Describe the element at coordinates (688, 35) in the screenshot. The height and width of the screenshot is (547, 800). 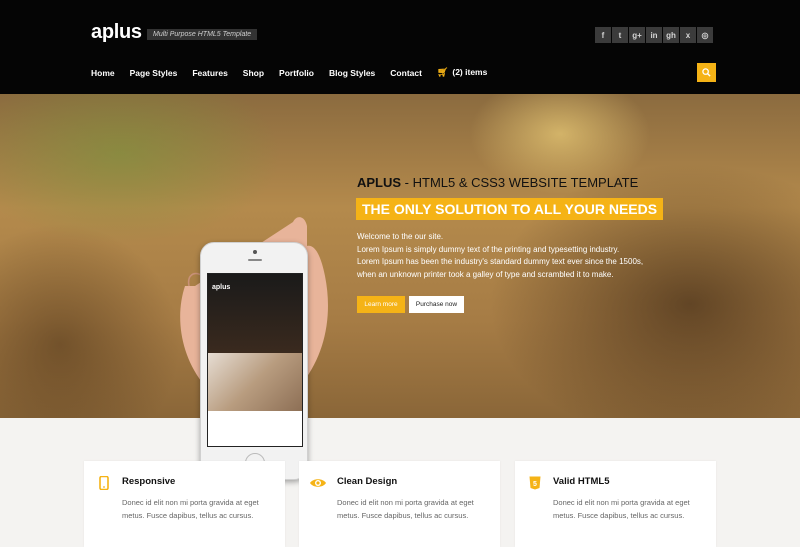
I see `xing-icon: x` at that location.